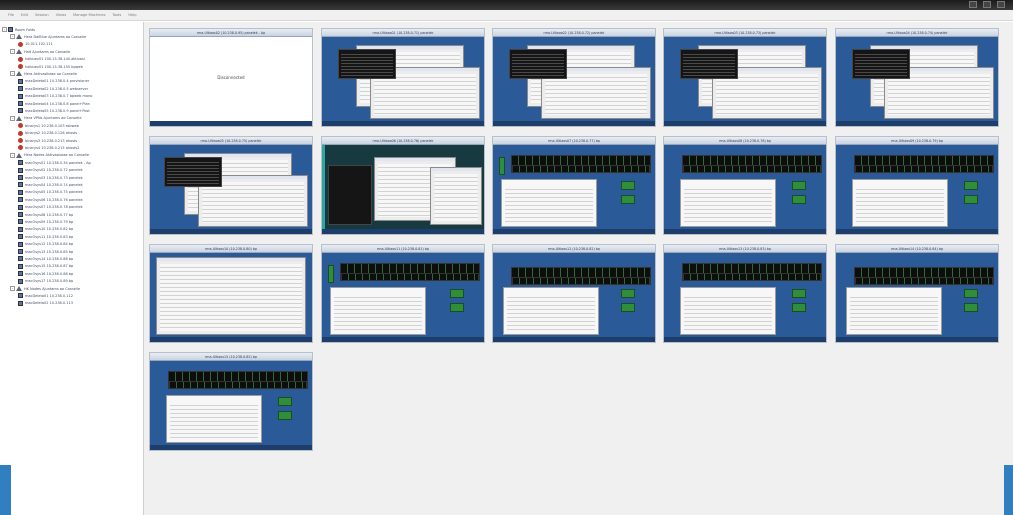  Describe the element at coordinates (45, 251) in the screenshot. I see `tree-item: macOsys13 10.238.0.85 bp` at that location.